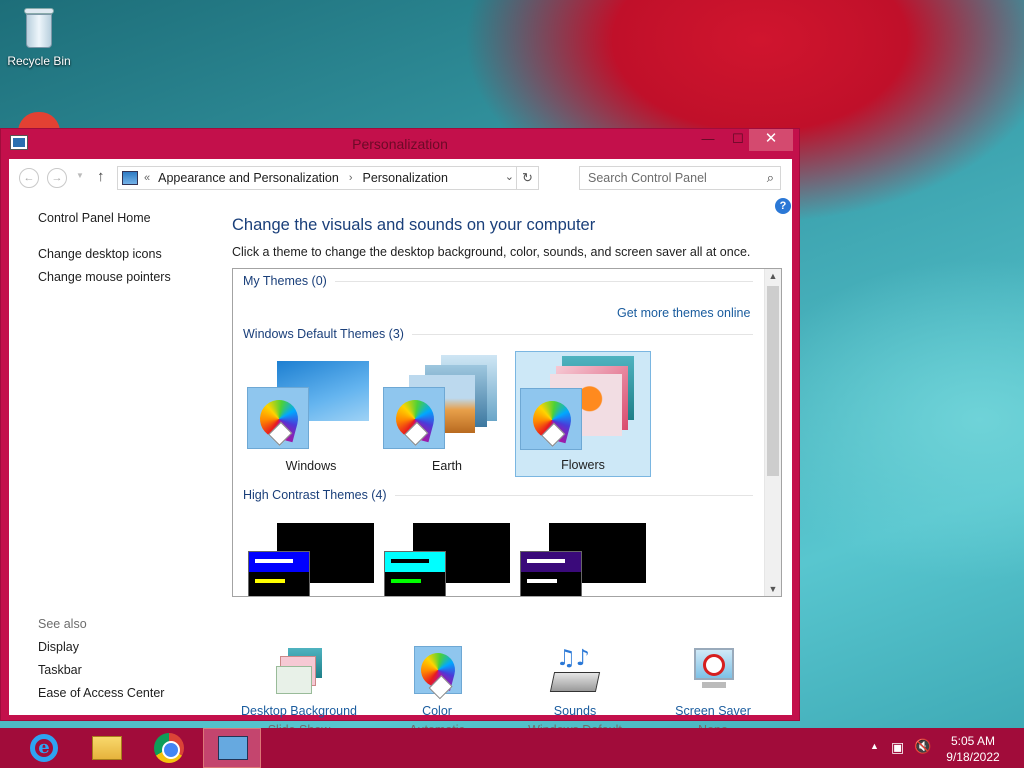  I want to click on theme-windows: Windows, so click(311, 414).